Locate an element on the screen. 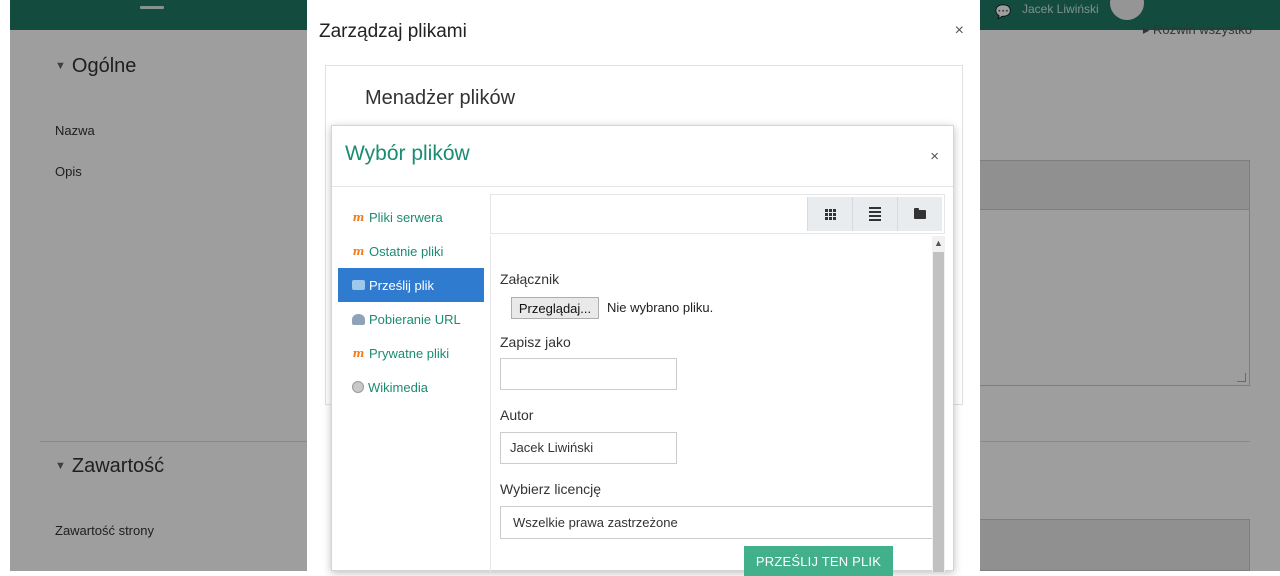 The image size is (1280, 576). scroll-up-icon: ▲ is located at coordinates (938, 243).